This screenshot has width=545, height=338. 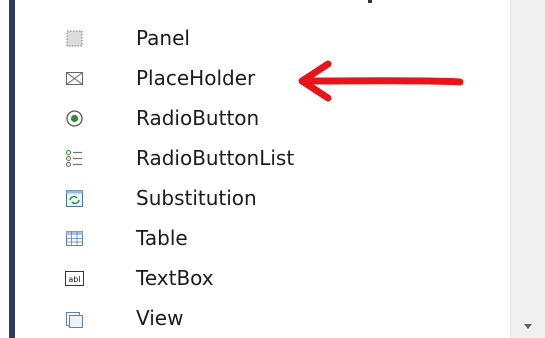 I want to click on radio-button-list-icon, so click(x=74, y=158).